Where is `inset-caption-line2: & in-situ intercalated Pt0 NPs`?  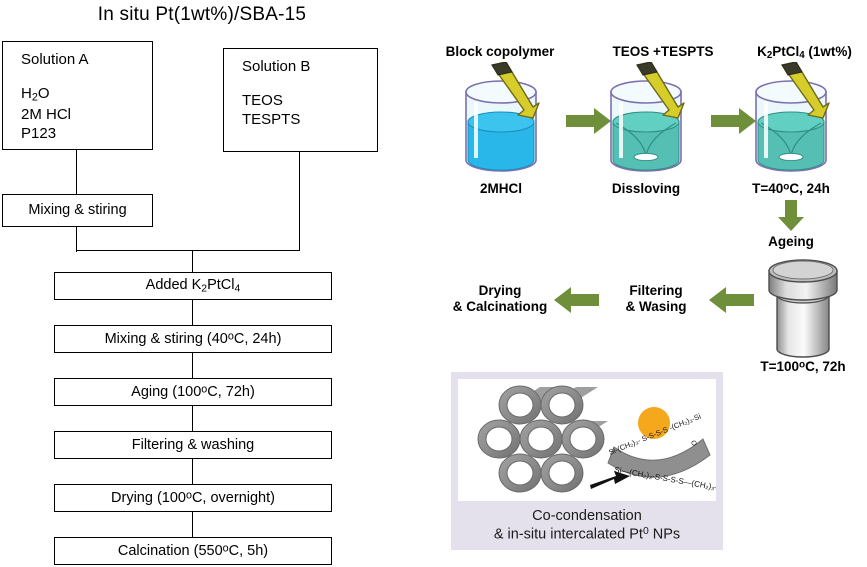
inset-caption-line2: & in-situ intercalated Pt0 NPs is located at coordinates (587, 534).